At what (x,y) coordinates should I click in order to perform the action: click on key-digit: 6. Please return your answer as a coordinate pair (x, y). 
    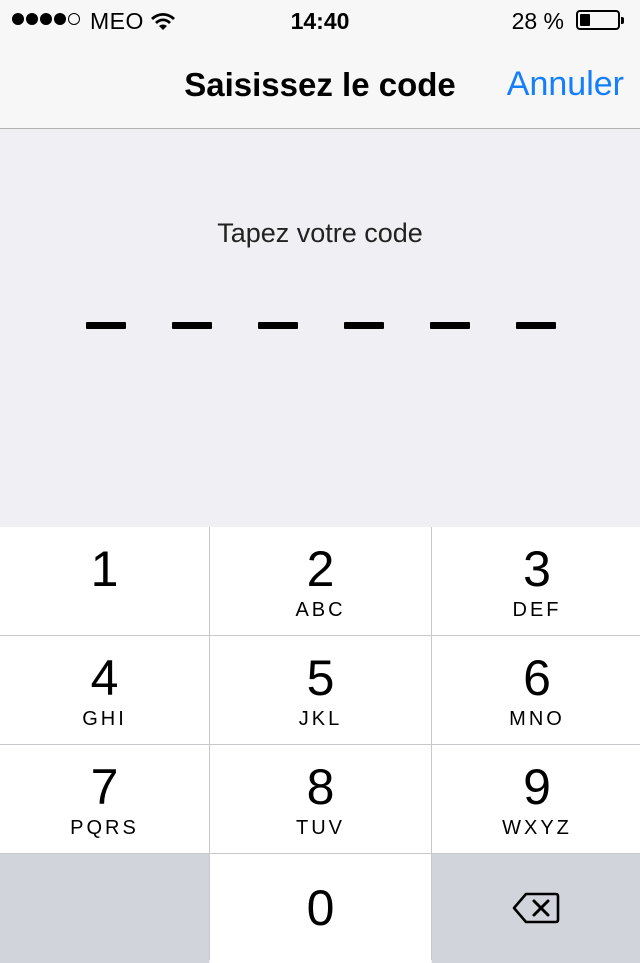
    Looking at the image, I should click on (537, 678).